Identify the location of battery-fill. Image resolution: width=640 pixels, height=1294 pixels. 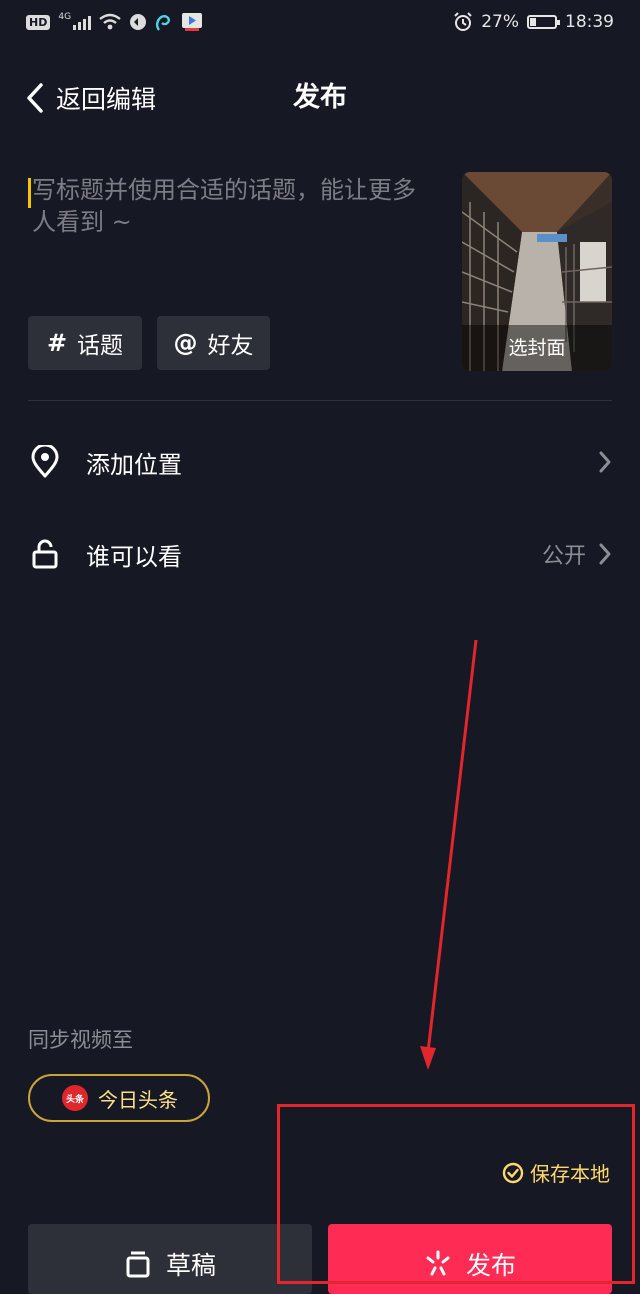
(533, 22).